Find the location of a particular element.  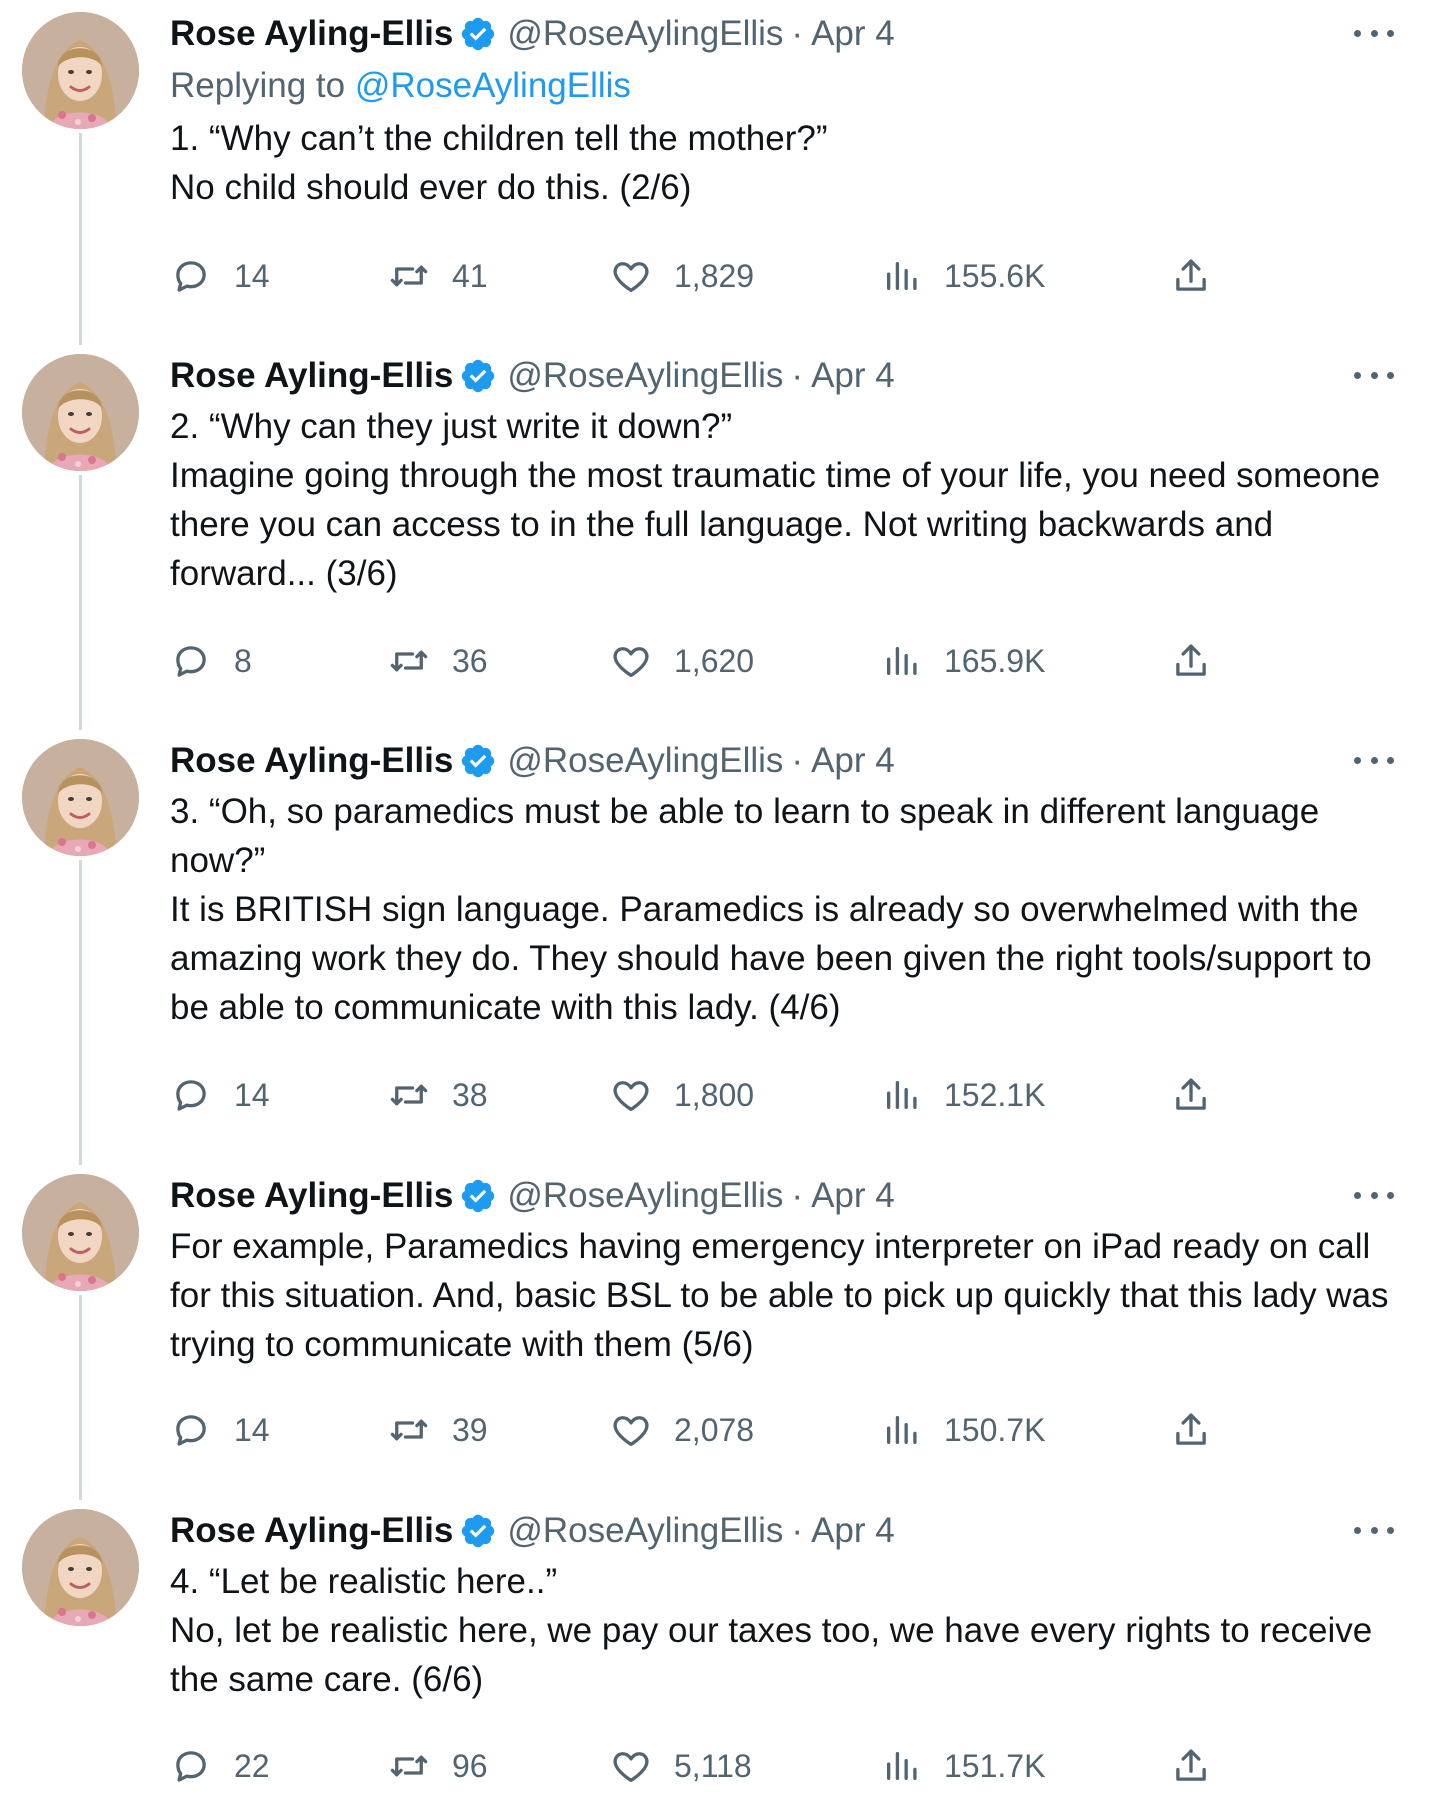

like-button: 5,118 is located at coordinates (681, 1766).